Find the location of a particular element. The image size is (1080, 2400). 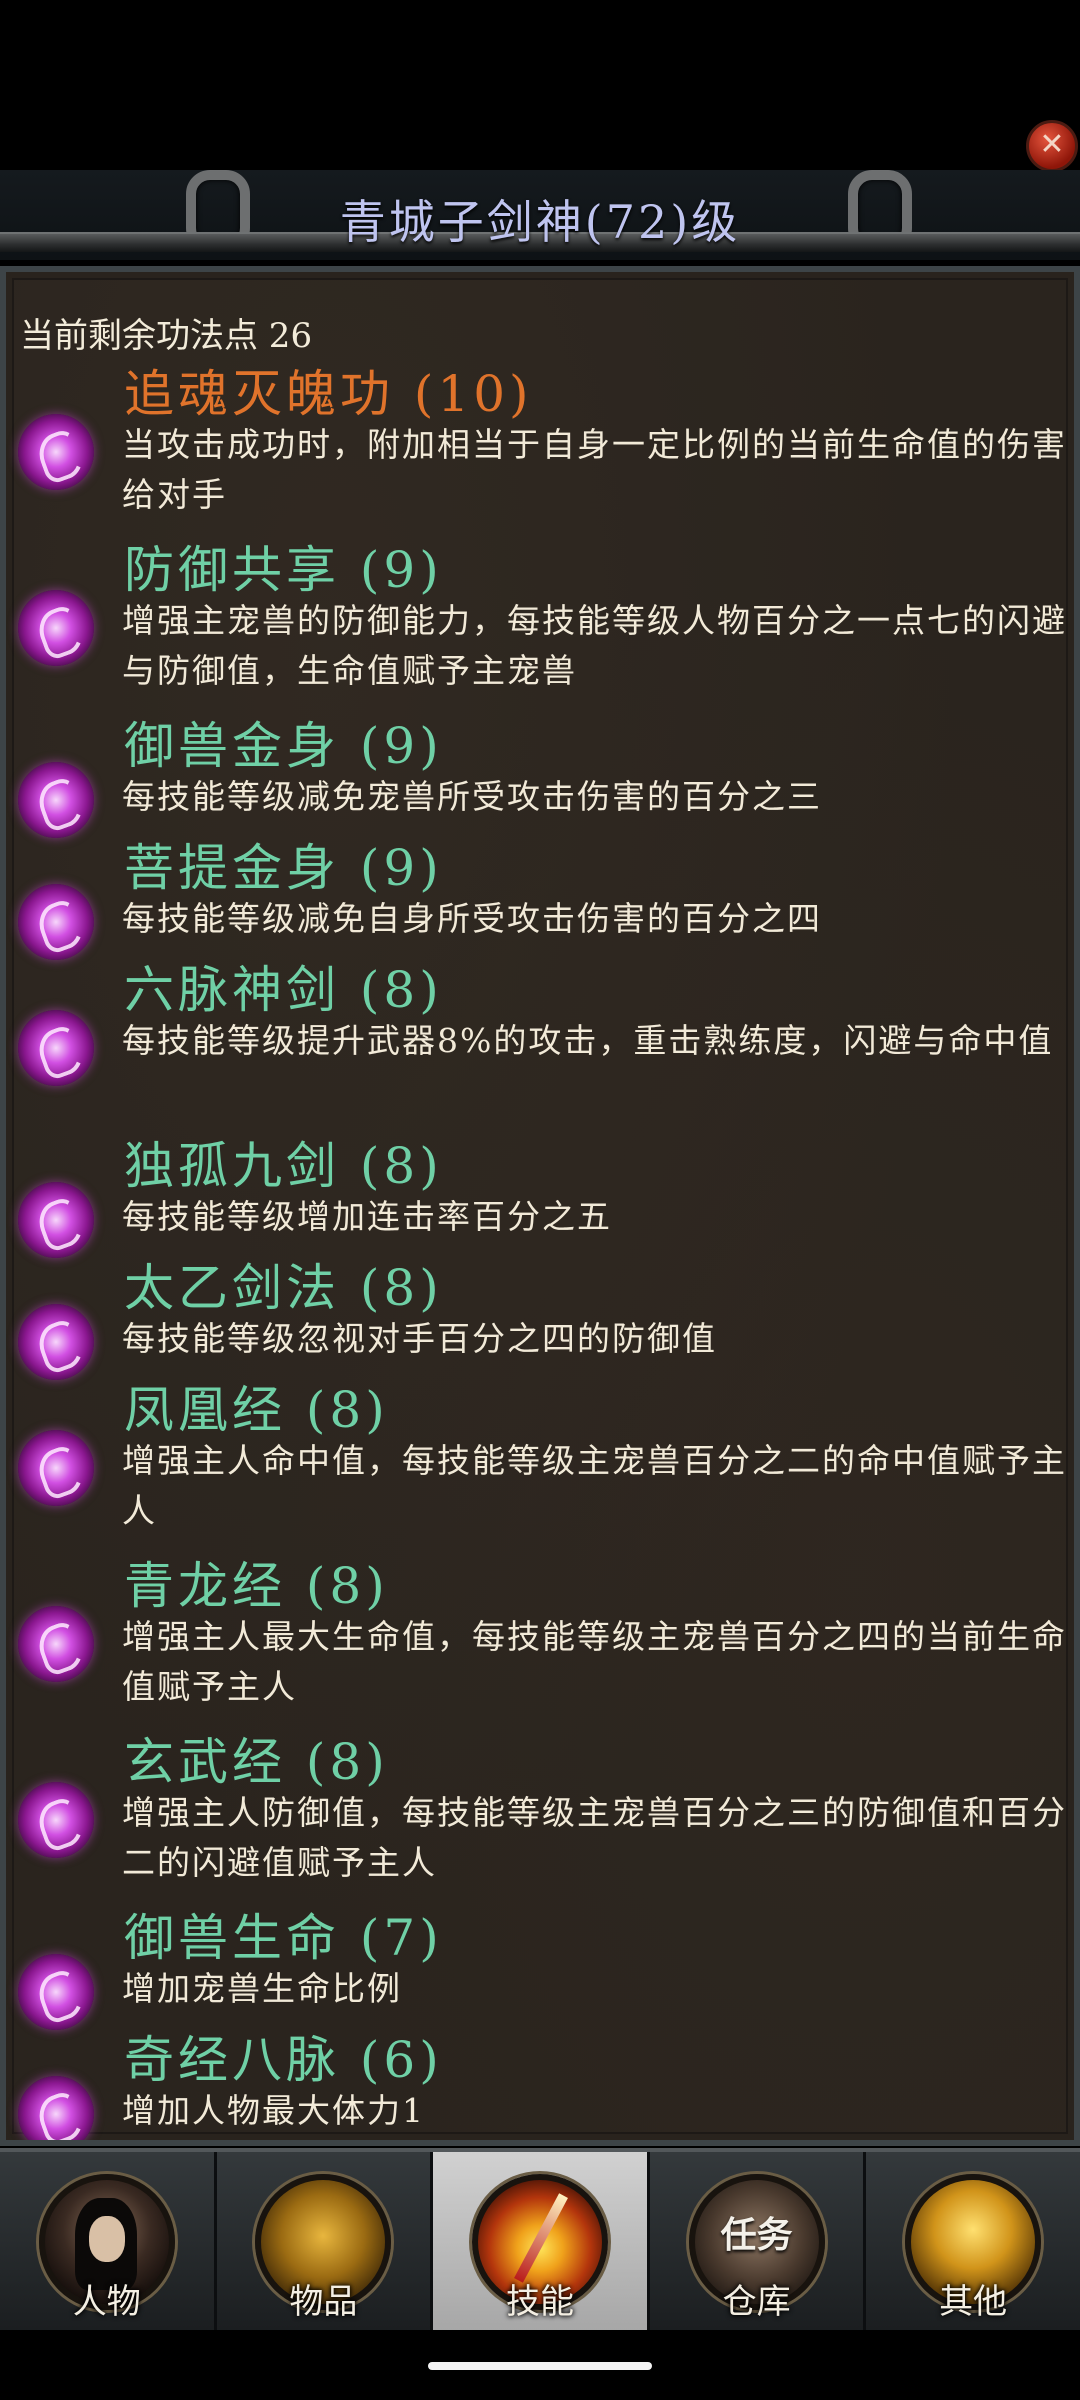

skill-name: 六脉神剑 (8) is located at coordinates (283, 990).